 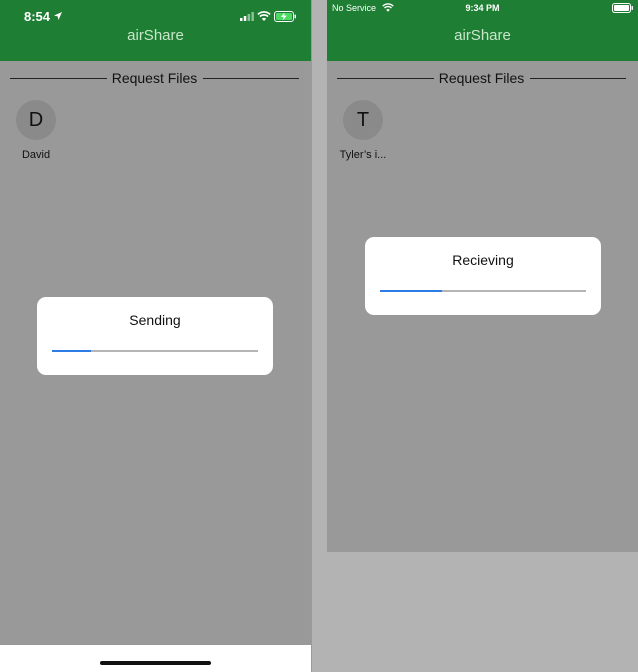 What do you see at coordinates (483, 260) in the screenshot?
I see `dialog-title: Recieving` at bounding box center [483, 260].